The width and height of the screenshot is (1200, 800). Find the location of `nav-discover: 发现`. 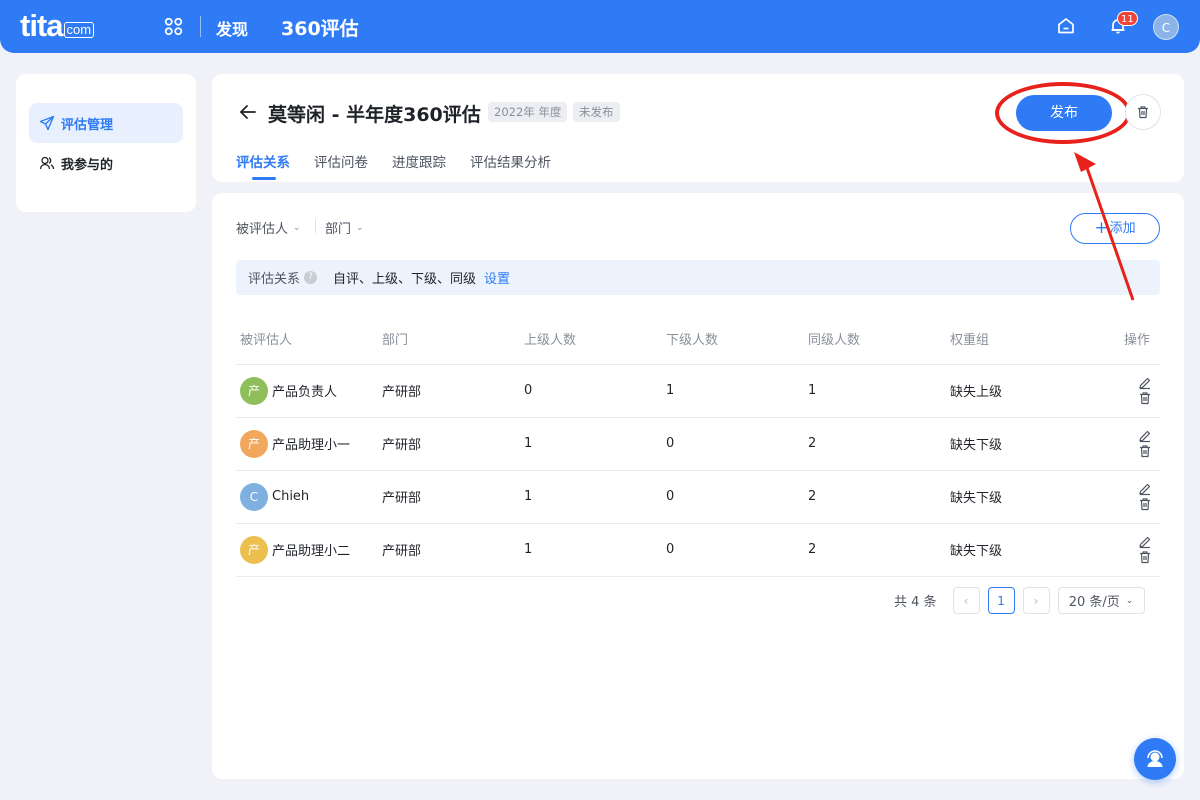

nav-discover: 发现 is located at coordinates (232, 28).